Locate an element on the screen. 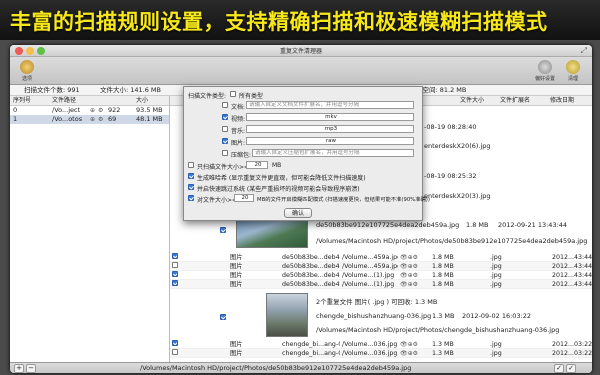  uncheck-all-button: ✓ is located at coordinates (571, 368).